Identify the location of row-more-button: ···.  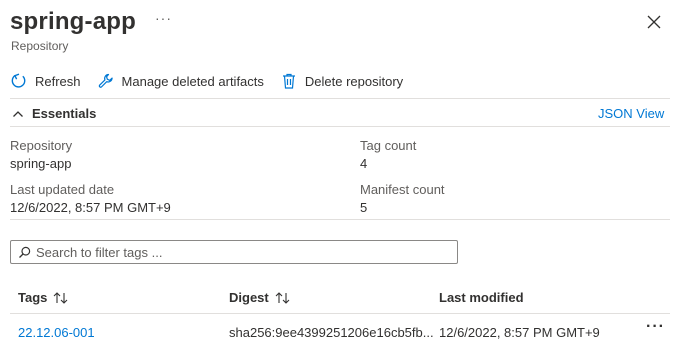
(655, 327).